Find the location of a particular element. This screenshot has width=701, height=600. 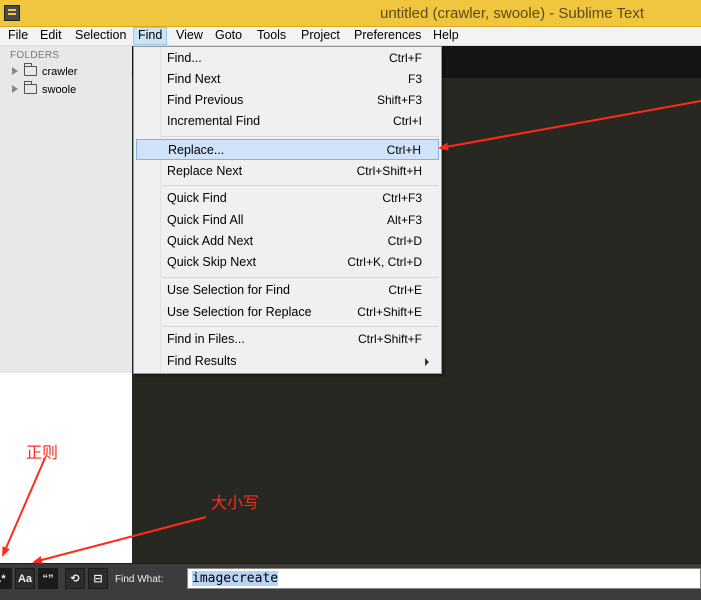

menu-item-shortcut: Ctrl+Shift+H is located at coordinates (389, 171).